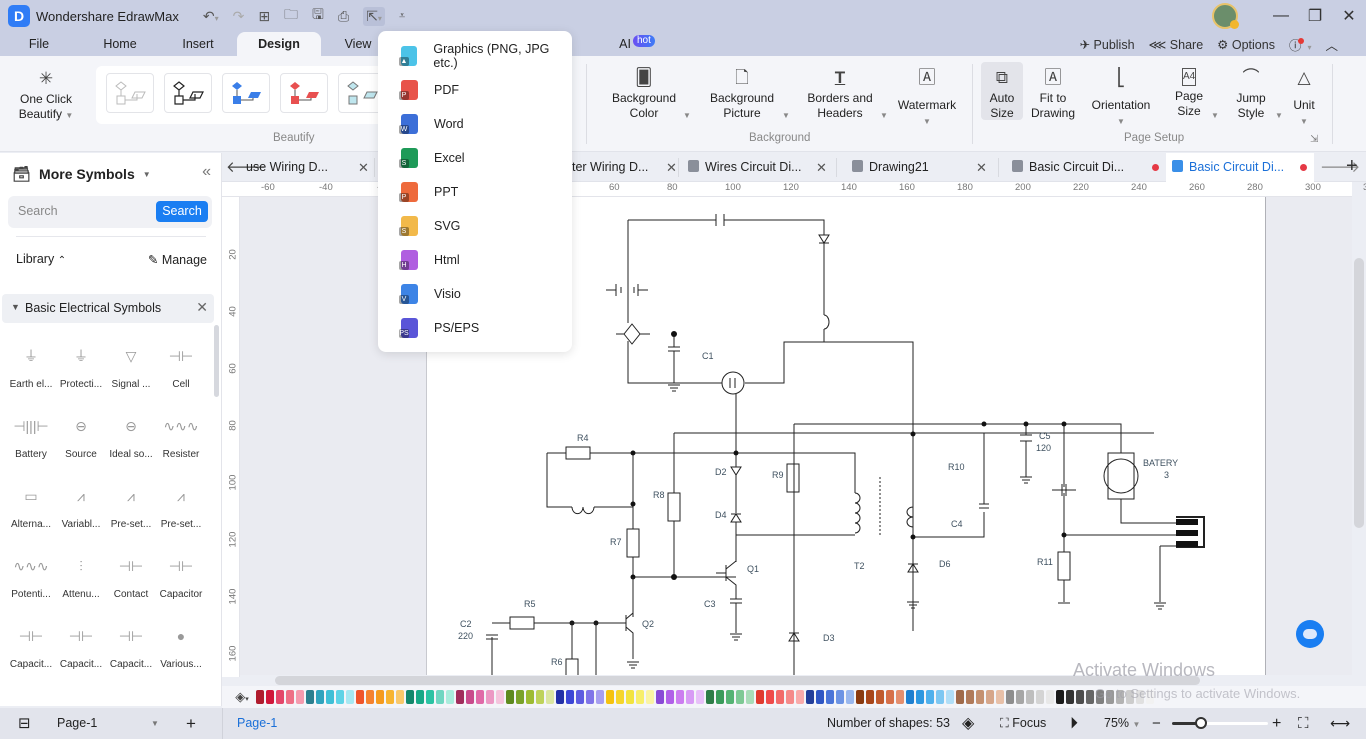 This screenshot has width=1366, height=739. What do you see at coordinates (1215, 115) in the screenshot?
I see `page-size-dropdown: ▼` at bounding box center [1215, 115].